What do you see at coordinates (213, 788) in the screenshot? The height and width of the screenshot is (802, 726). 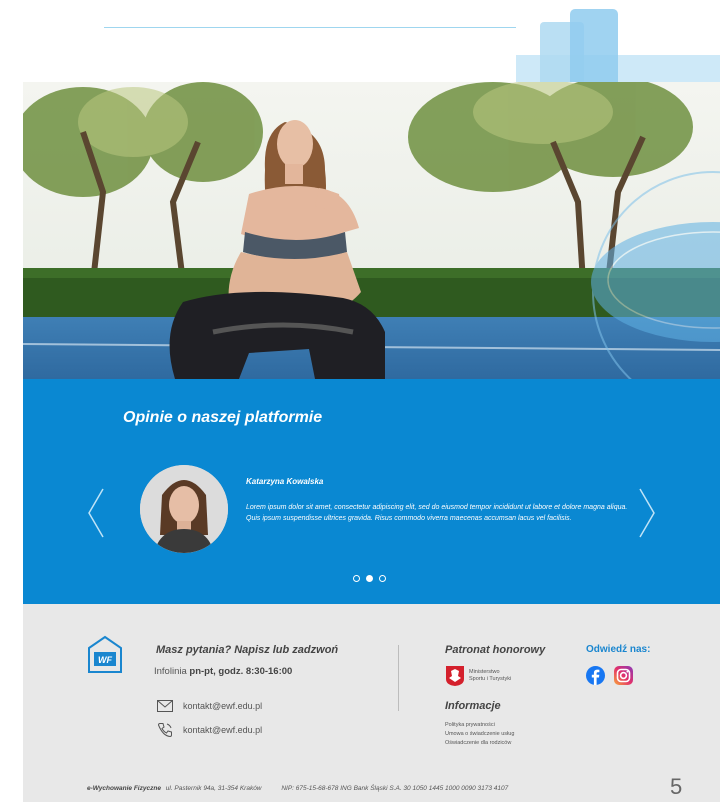 I see `company-address: ul. Pasternik 94a, 31-354 Kraków` at bounding box center [213, 788].